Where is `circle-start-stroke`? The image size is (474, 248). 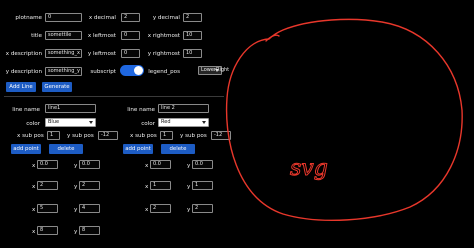
circle-start-stroke is located at coordinates (272, 38).